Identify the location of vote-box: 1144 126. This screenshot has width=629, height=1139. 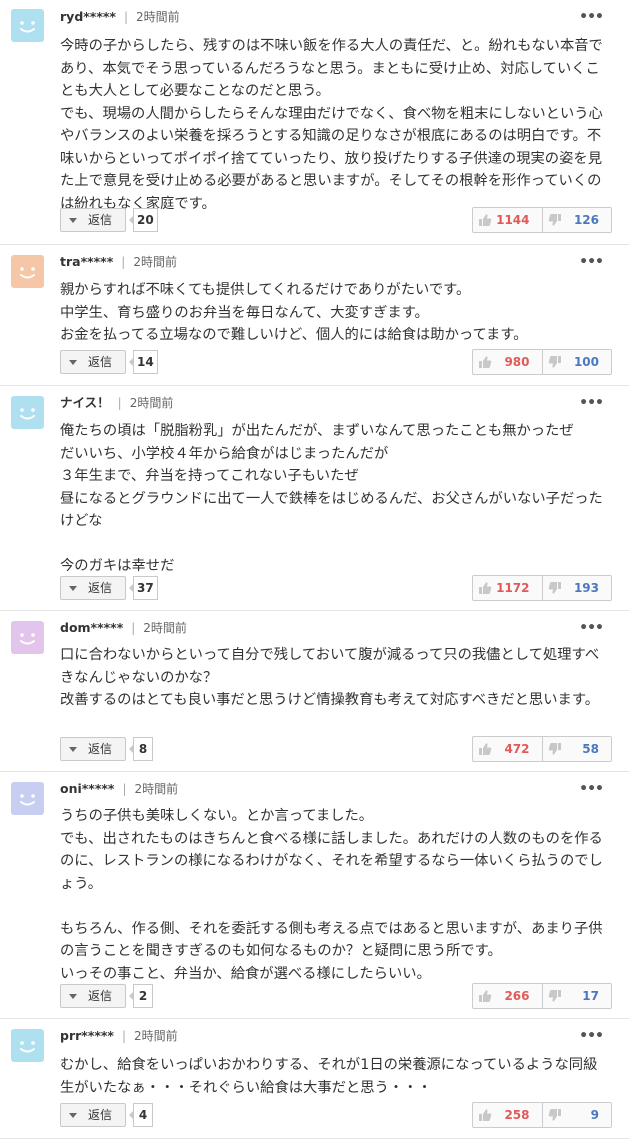
(542, 220).